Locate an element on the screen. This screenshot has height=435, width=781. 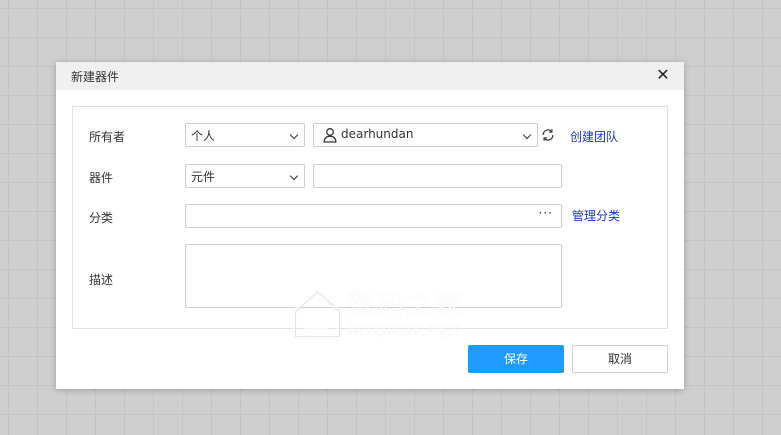
refresh-icon is located at coordinates (548, 135).